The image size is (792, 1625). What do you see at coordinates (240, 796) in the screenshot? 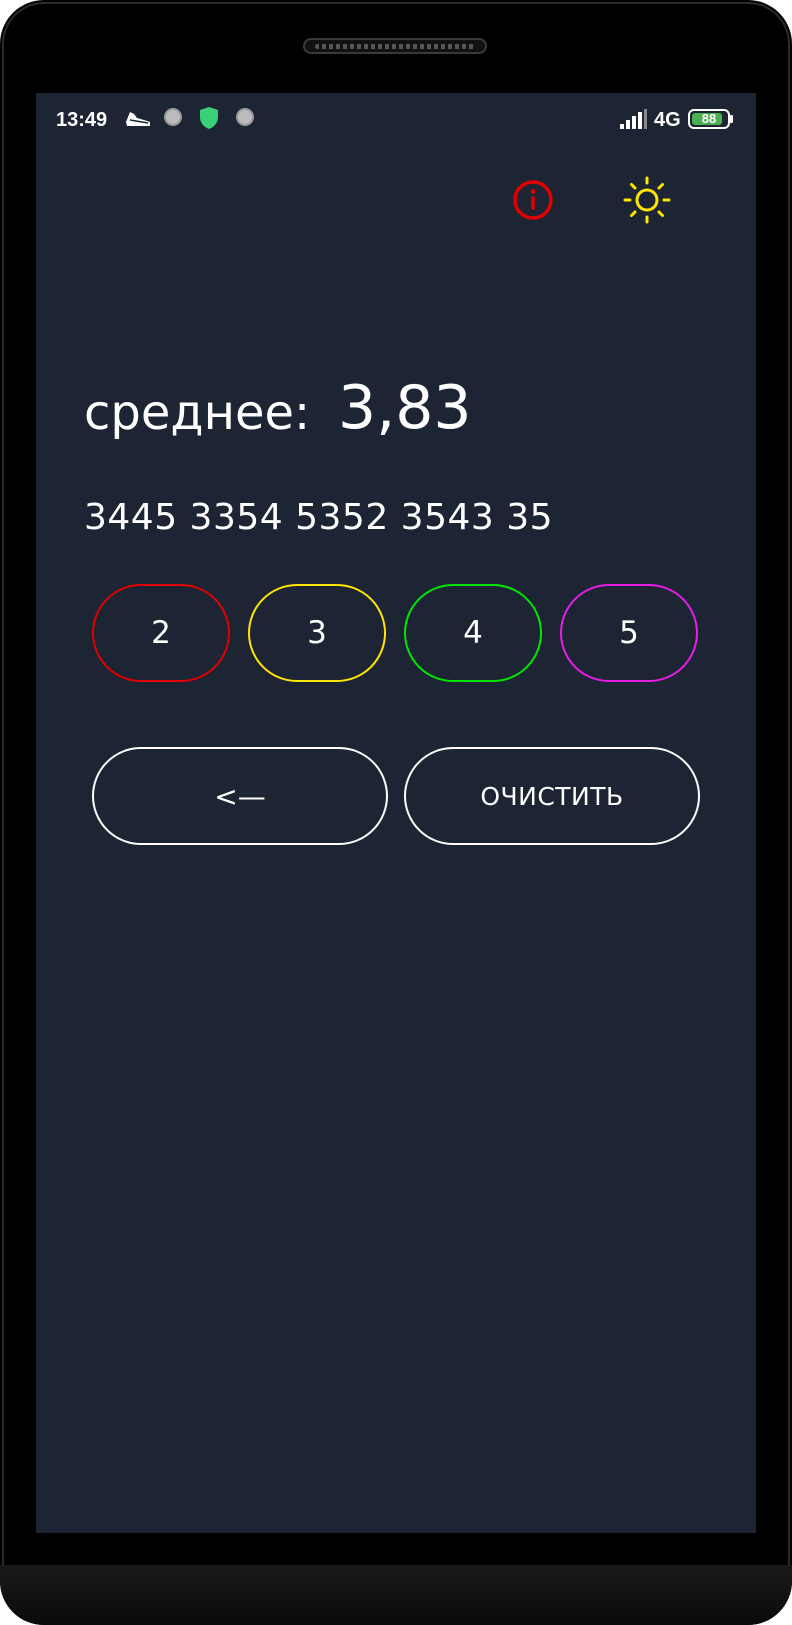
I see `backspace-button: <—` at bounding box center [240, 796].